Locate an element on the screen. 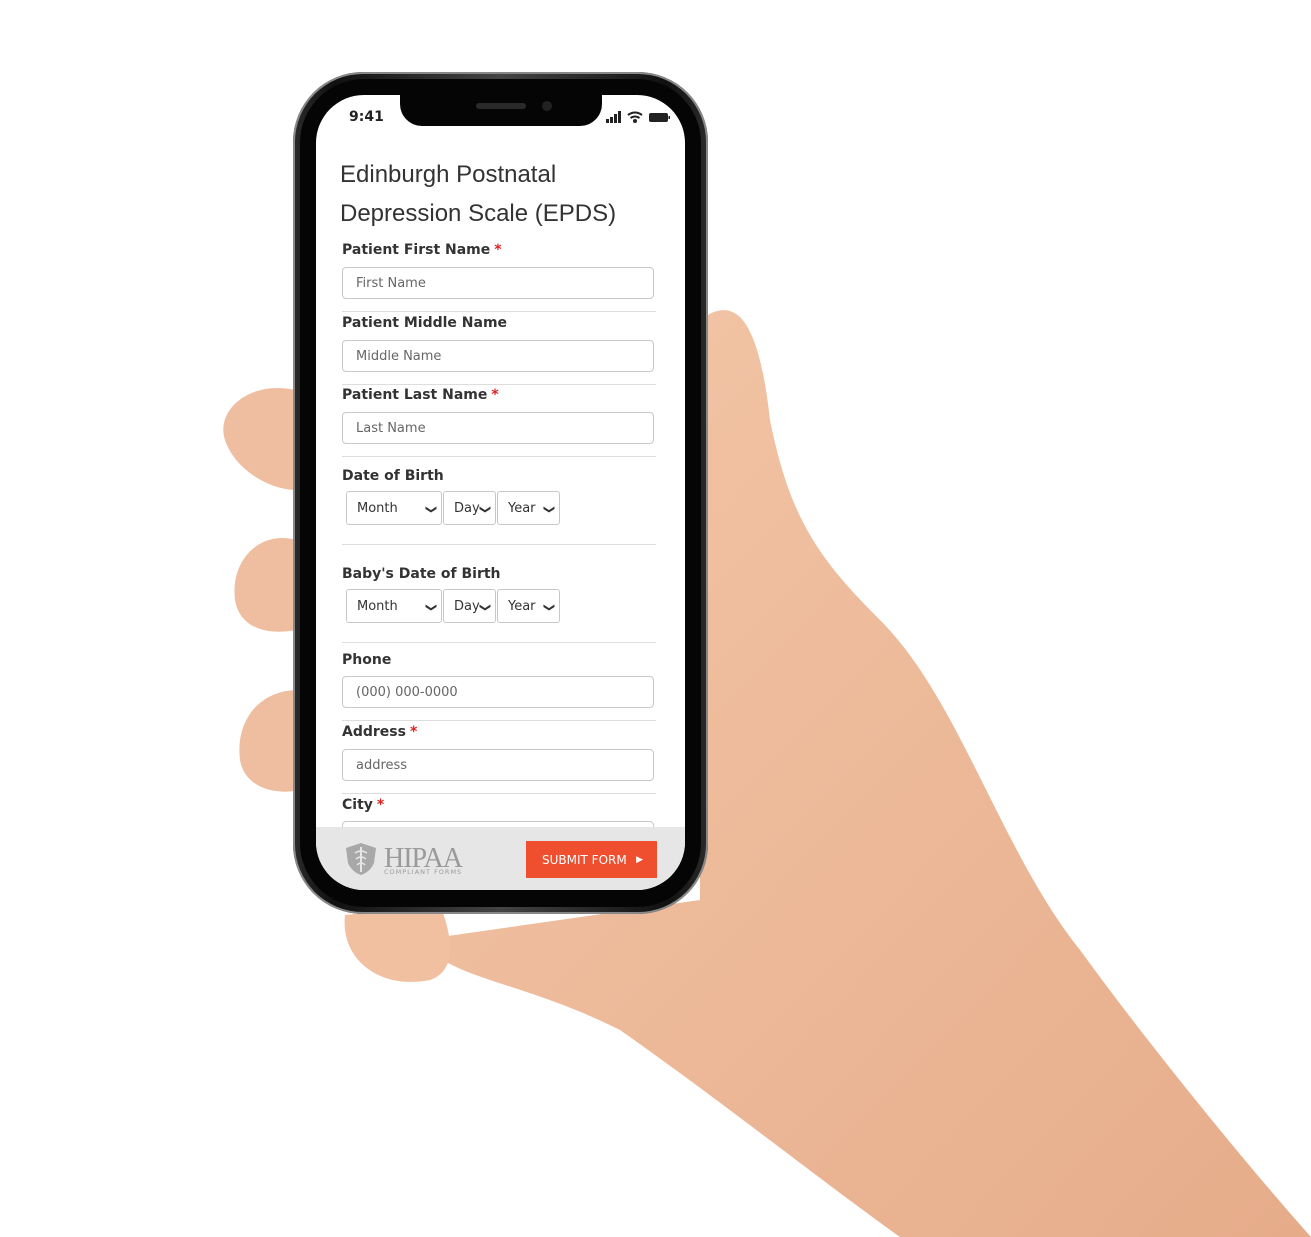 The height and width of the screenshot is (1237, 1311). wifi-icon is located at coordinates (635, 117).